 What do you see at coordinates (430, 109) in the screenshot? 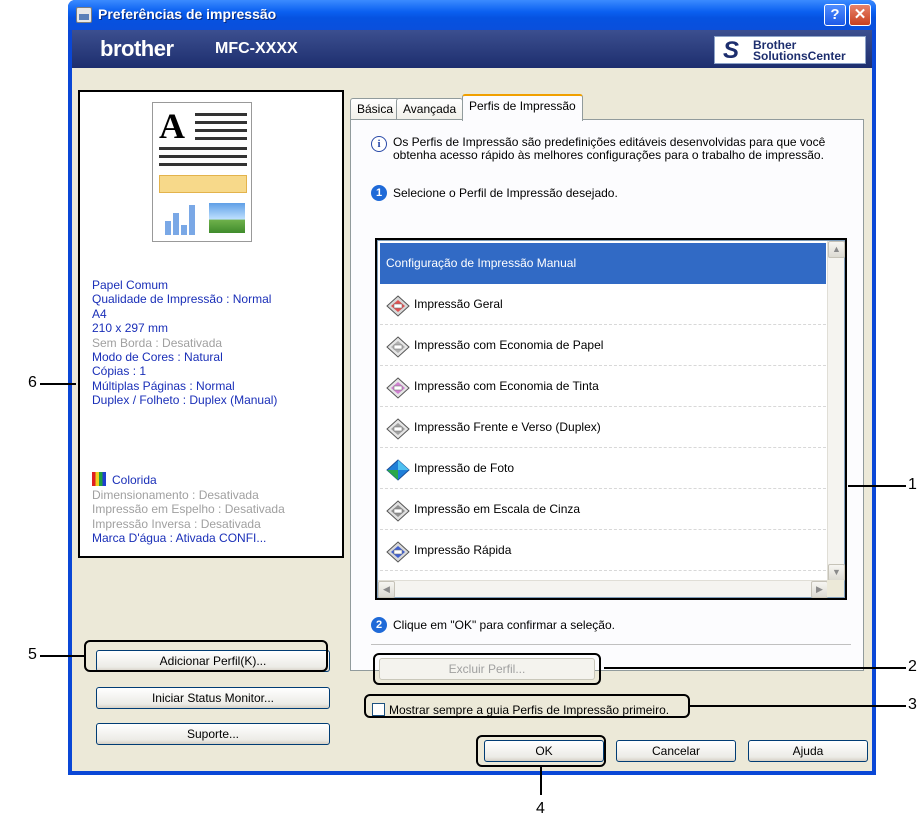
I see `tab-avancada: Avançada` at bounding box center [430, 109].